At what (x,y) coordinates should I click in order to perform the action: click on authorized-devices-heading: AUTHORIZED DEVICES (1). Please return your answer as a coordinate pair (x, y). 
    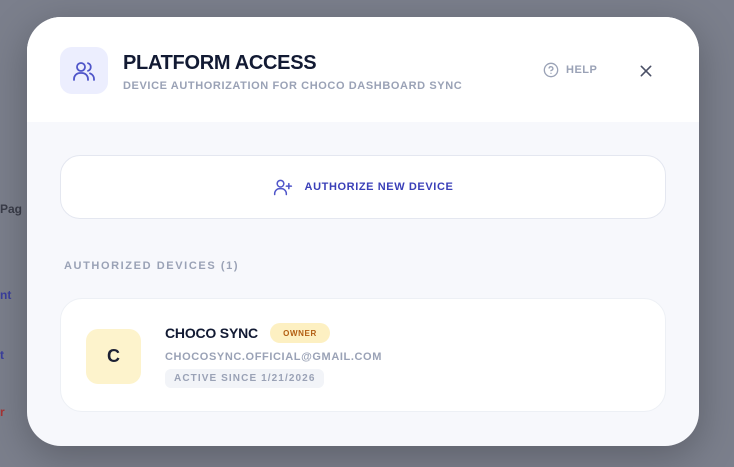
    Looking at the image, I should click on (152, 266).